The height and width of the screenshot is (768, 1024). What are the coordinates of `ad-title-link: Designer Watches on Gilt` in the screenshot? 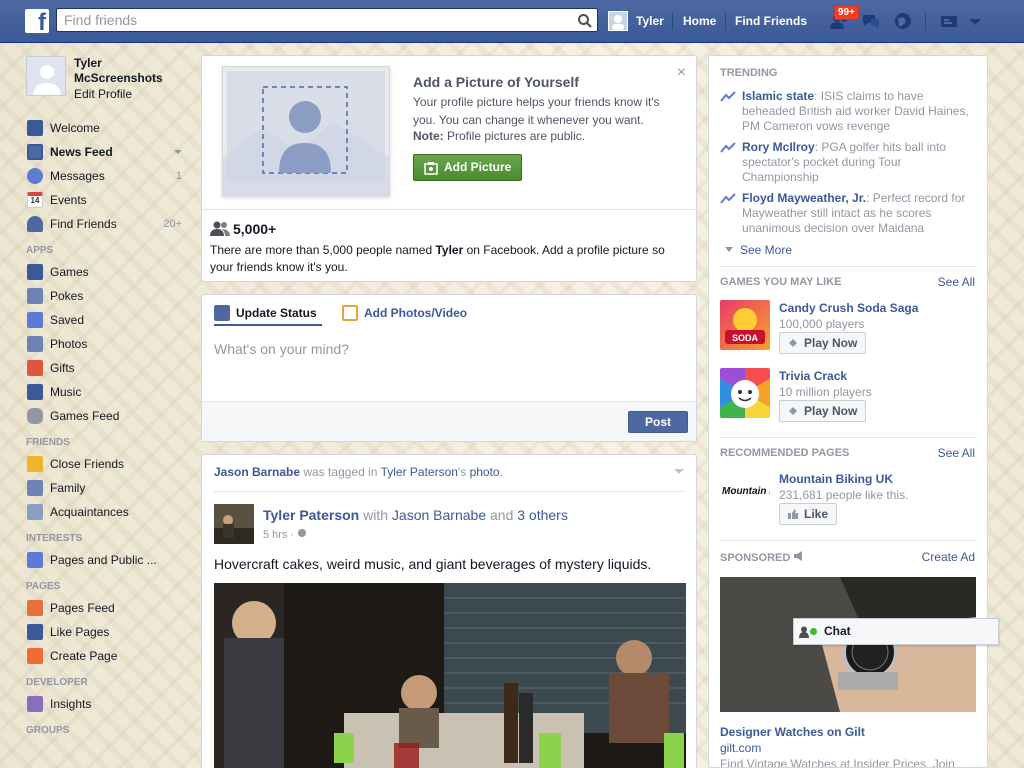 It's located at (792, 732).